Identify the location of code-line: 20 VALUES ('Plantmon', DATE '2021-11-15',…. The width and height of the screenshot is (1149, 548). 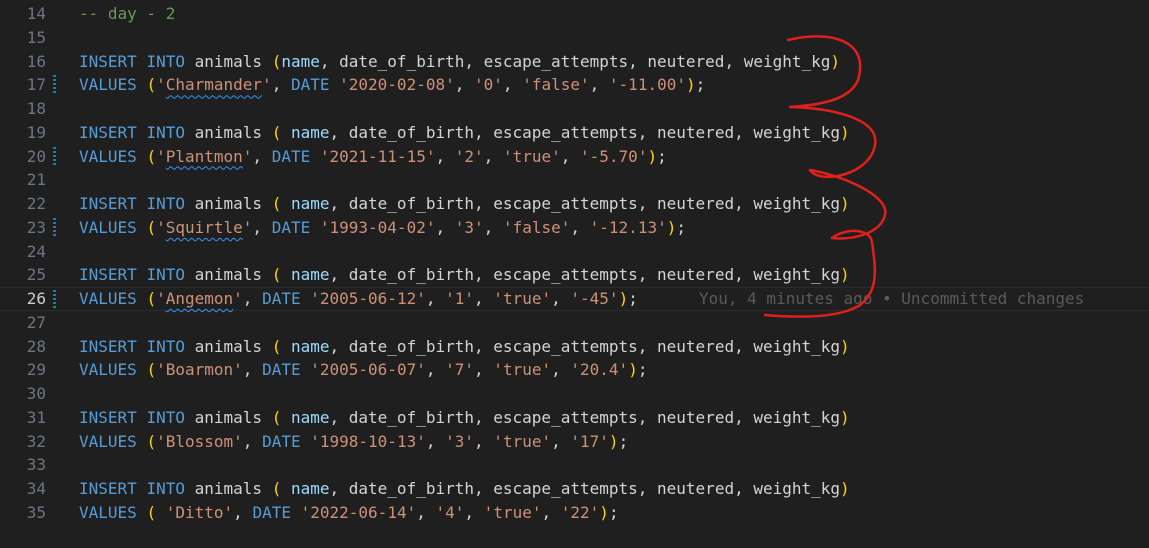
(574, 157).